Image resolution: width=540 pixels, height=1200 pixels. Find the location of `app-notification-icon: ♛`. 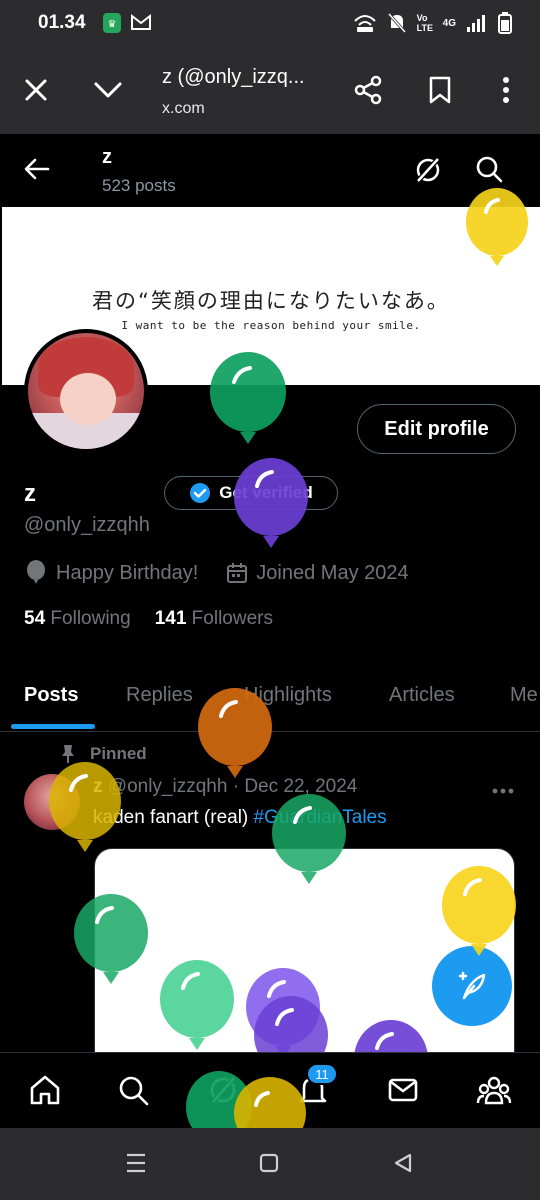

app-notification-icon: ♛ is located at coordinates (112, 23).